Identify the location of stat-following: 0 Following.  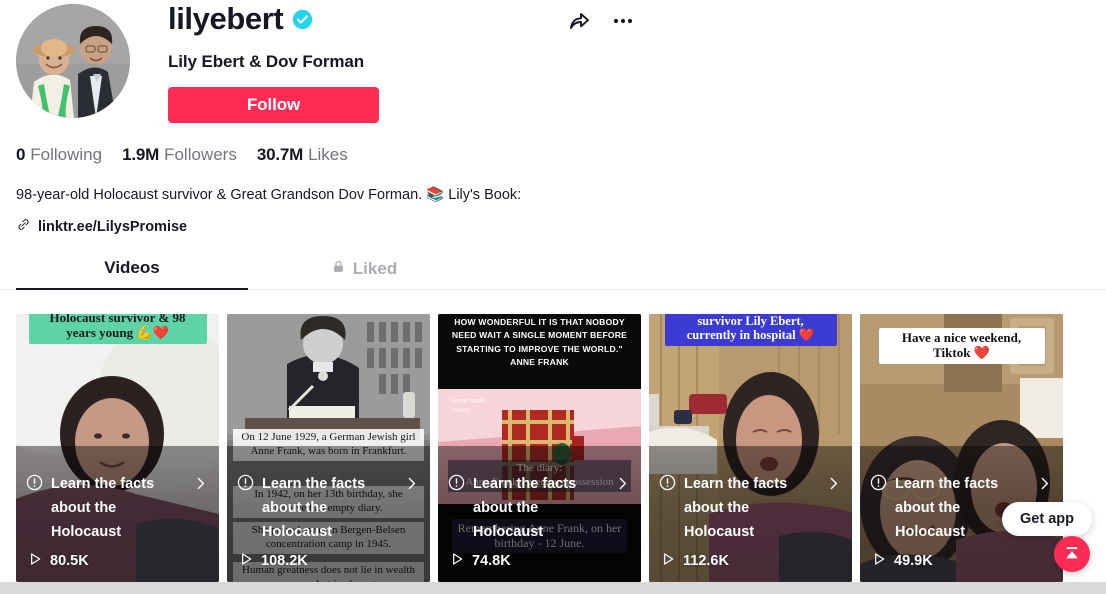
(59, 155).